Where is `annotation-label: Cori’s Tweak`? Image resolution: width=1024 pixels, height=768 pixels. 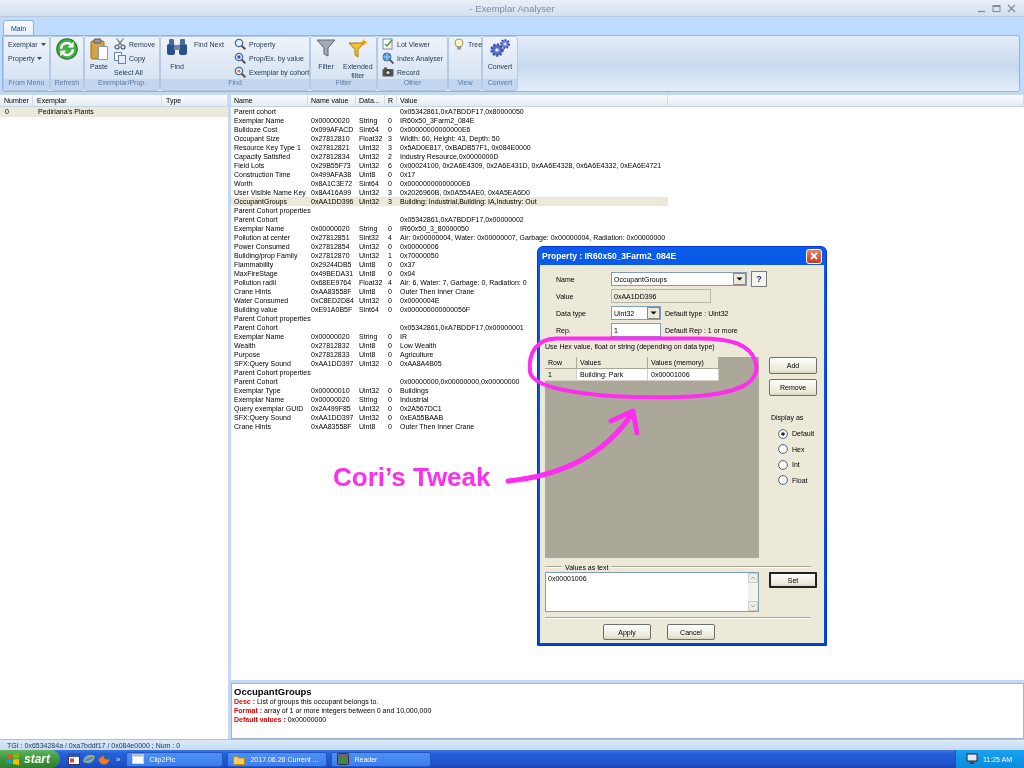 annotation-label: Cori’s Tweak is located at coordinates (412, 477).